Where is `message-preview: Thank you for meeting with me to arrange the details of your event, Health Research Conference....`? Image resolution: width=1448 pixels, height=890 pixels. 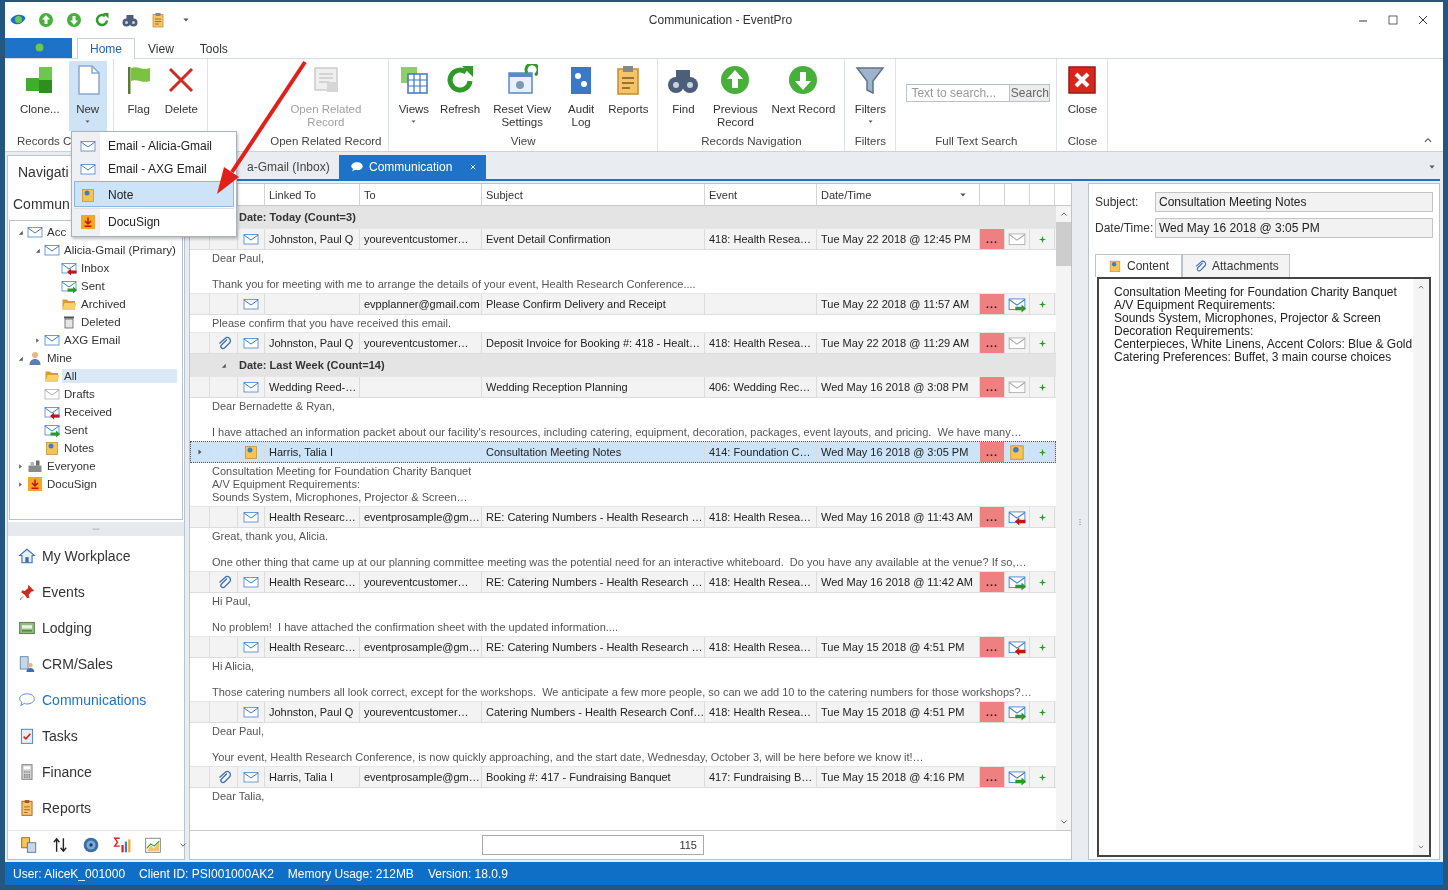
message-preview: Thank you for meeting with me to arrange the details of your event, Health Research Conference.... is located at coordinates (454, 284).